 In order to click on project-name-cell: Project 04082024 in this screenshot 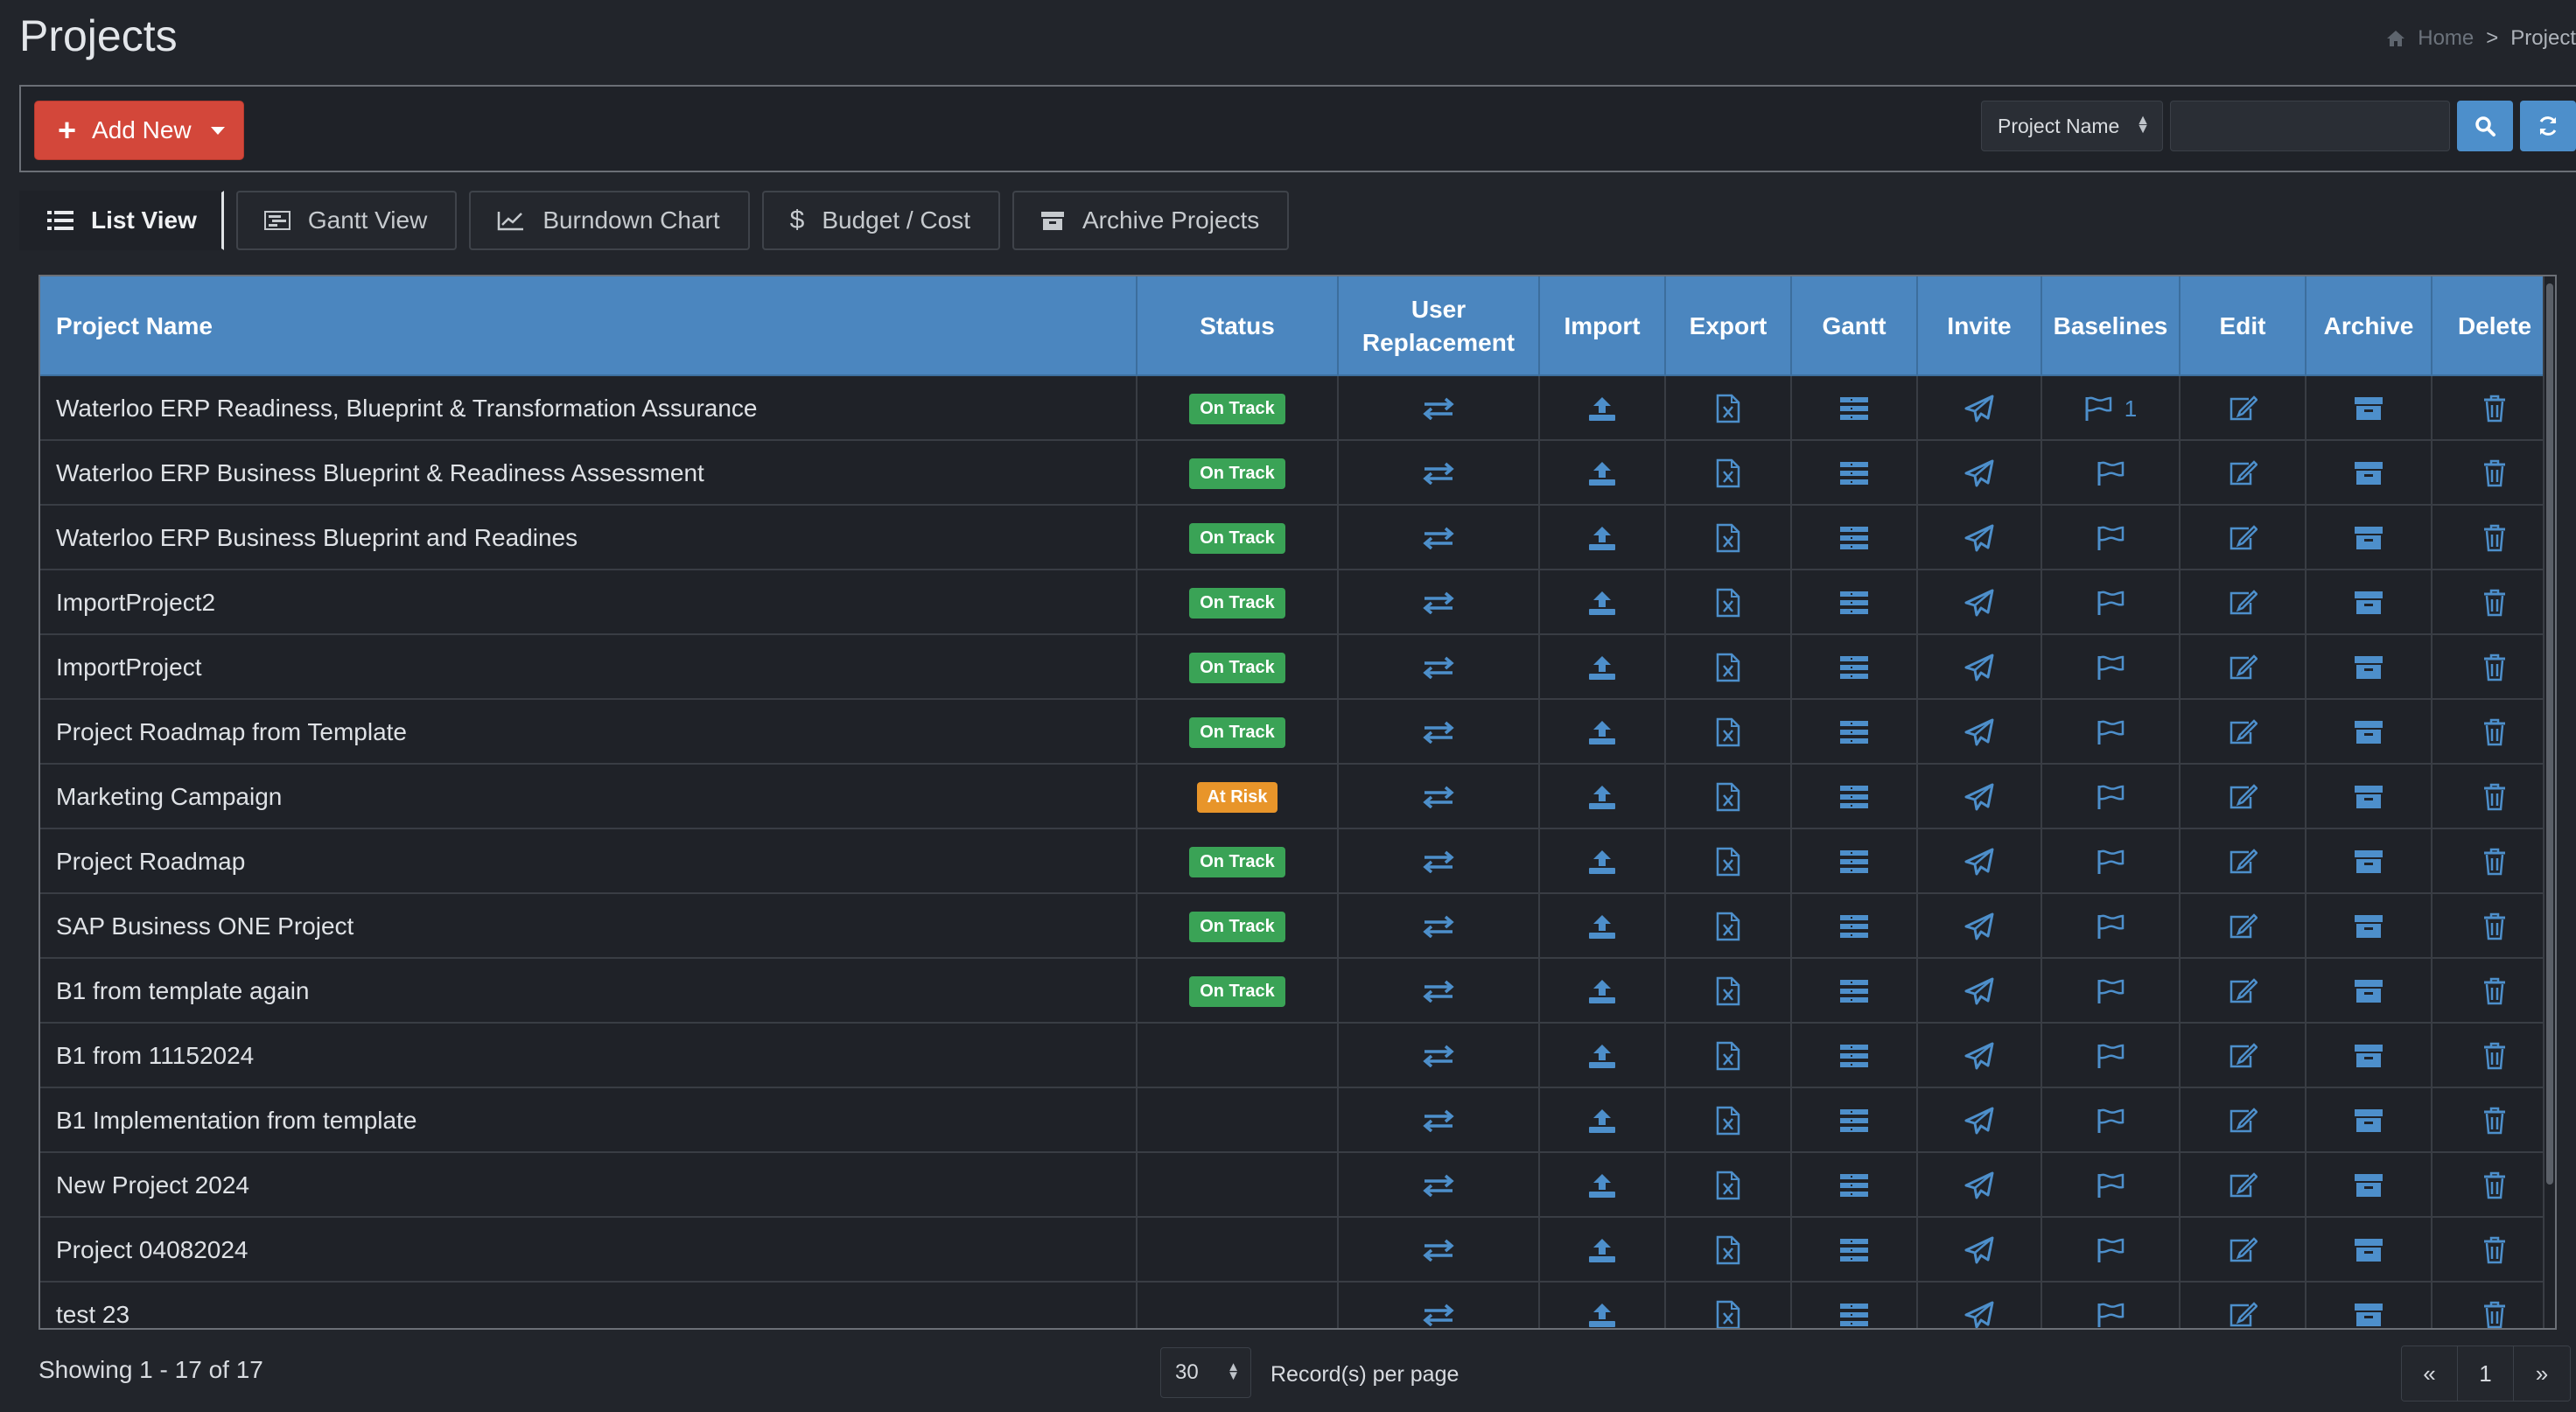, I will do `click(589, 1250)`.